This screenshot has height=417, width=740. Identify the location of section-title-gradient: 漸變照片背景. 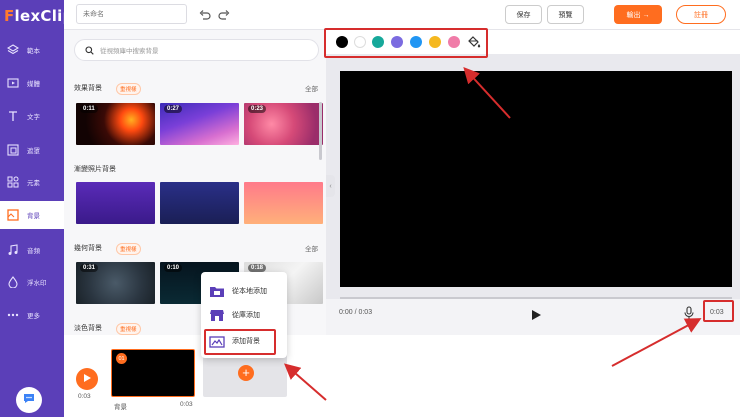
(95, 169).